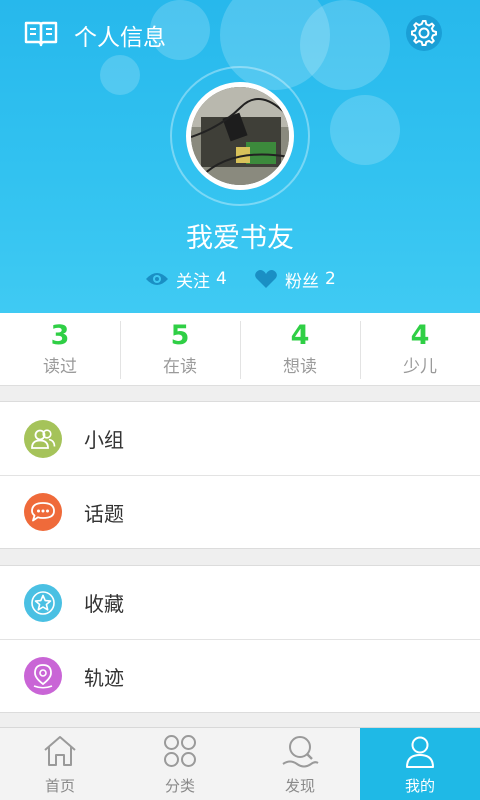 The height and width of the screenshot is (800, 480). I want to click on chat-bubble-icon, so click(43, 512).